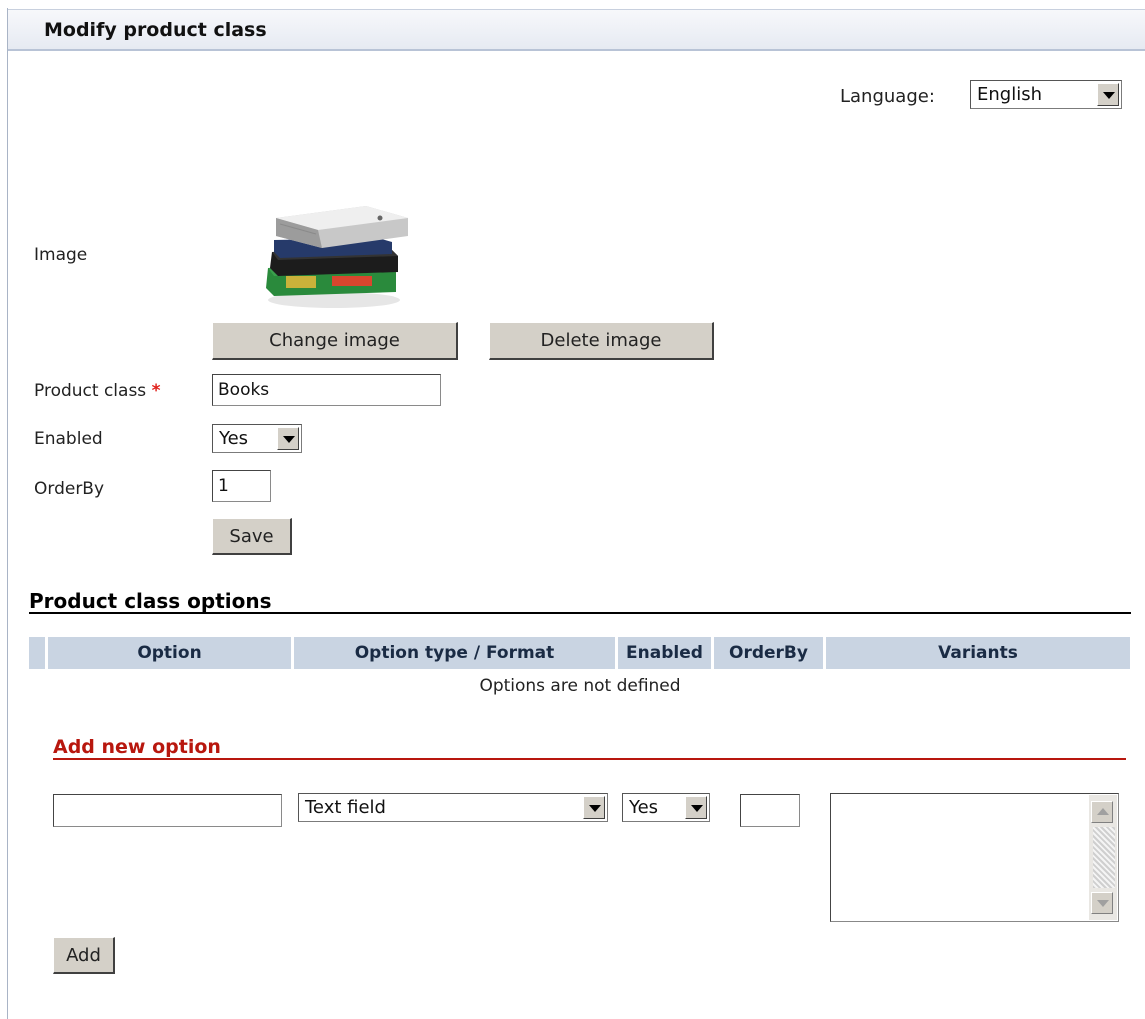 Image resolution: width=1145 pixels, height=1019 pixels. What do you see at coordinates (169, 653) in the screenshot?
I see `column-header-option: Option` at bounding box center [169, 653].